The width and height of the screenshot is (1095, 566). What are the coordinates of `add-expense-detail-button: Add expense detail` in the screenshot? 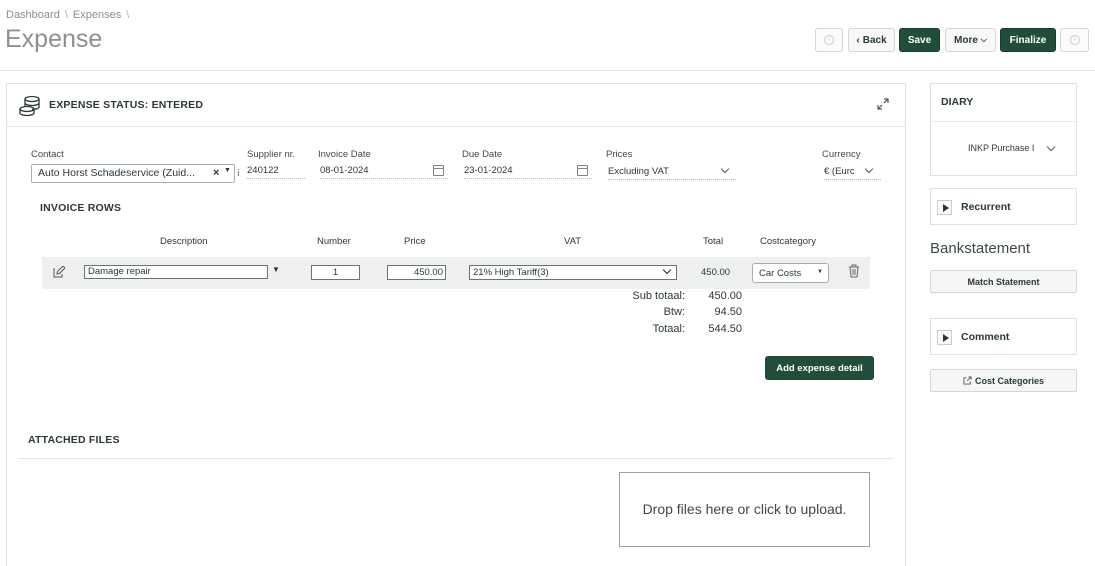 It's located at (819, 368).